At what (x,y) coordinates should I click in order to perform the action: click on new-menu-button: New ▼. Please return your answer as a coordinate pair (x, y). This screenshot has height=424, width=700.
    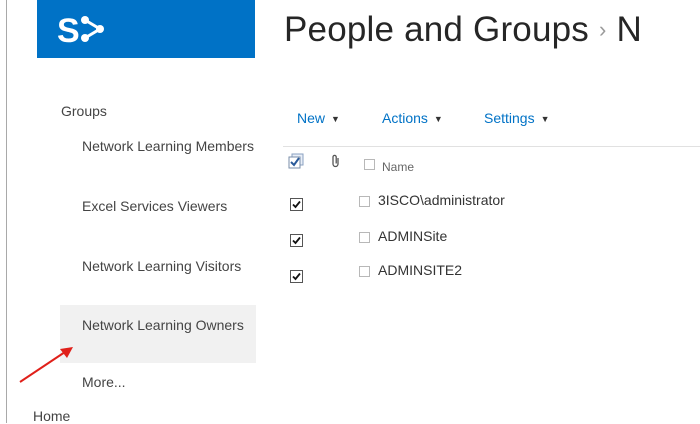
    Looking at the image, I should click on (318, 118).